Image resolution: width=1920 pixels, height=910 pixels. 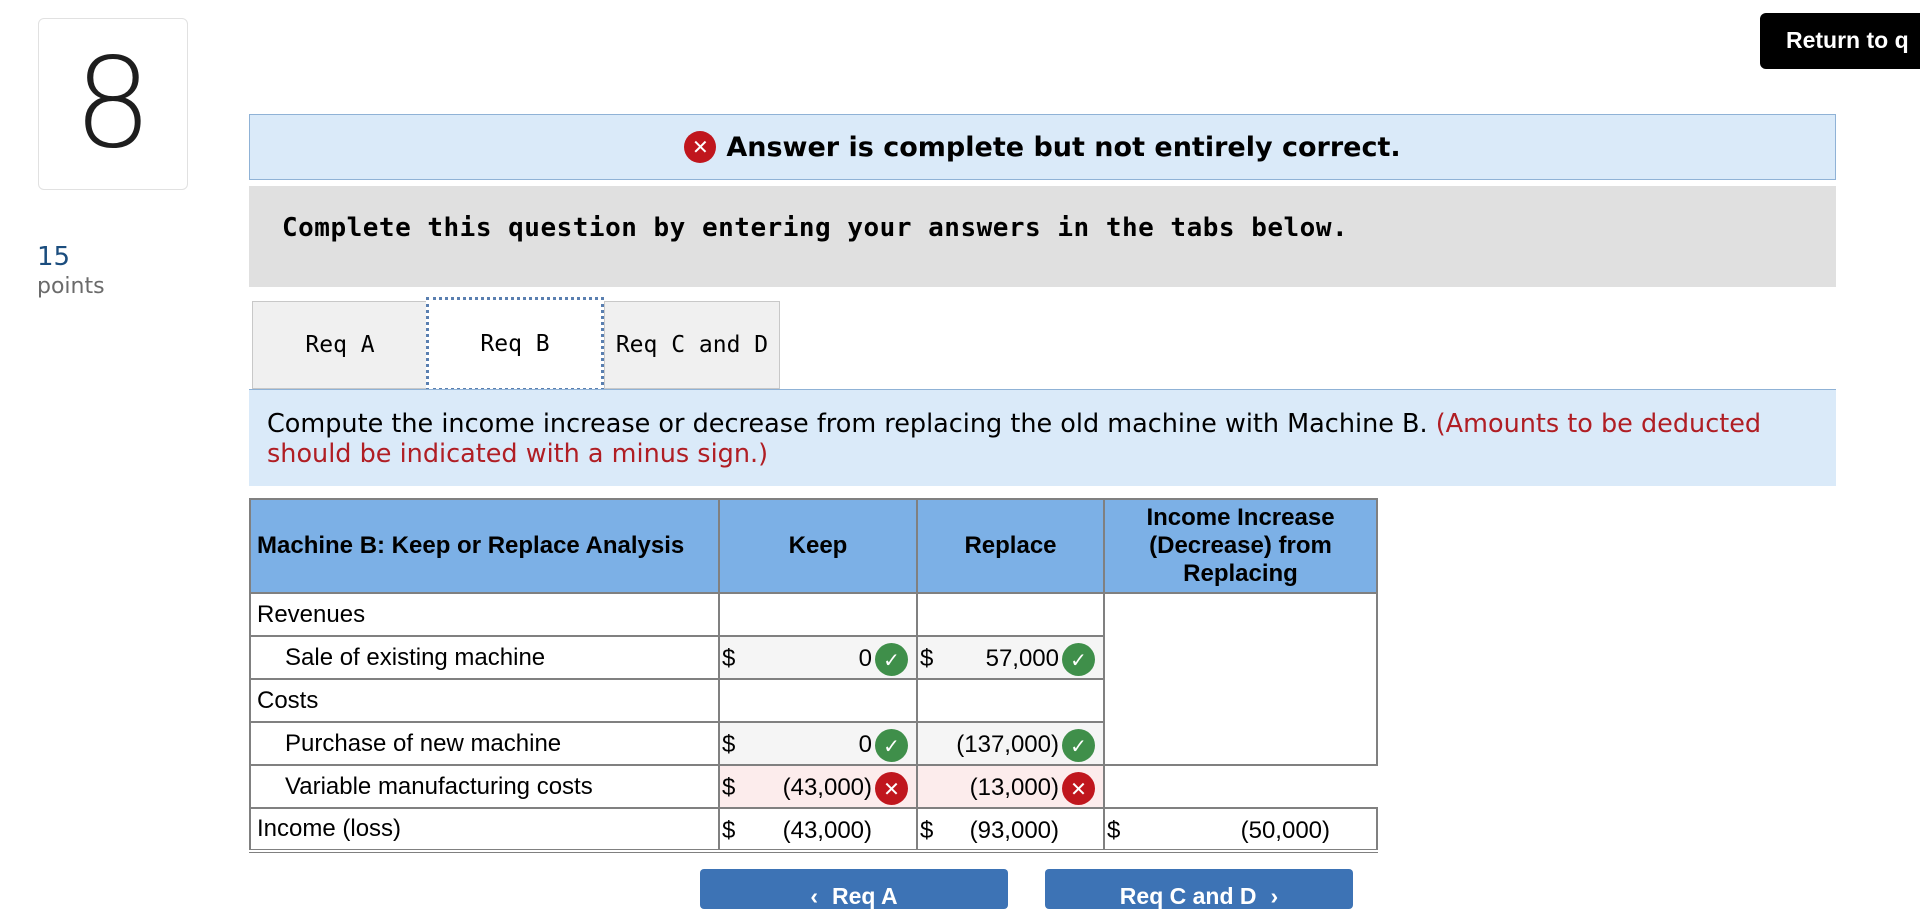 I want to click on variable-replace-cell: (13,000) ✕, so click(x=1010, y=786).